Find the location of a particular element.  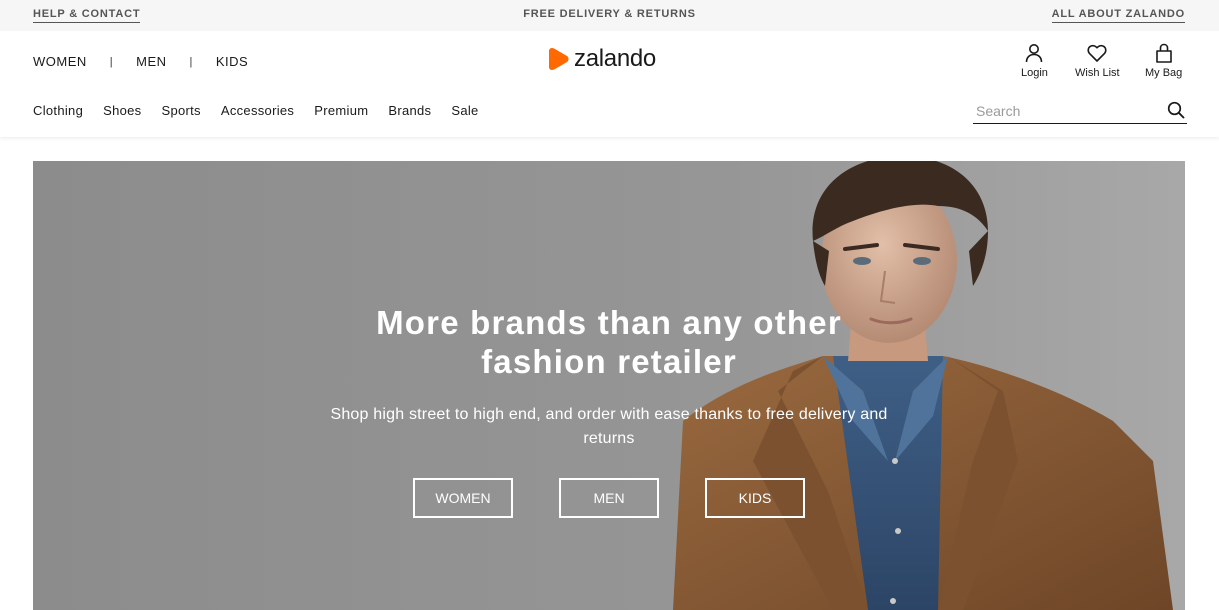

hero-kids-button: KIDS is located at coordinates (755, 498).